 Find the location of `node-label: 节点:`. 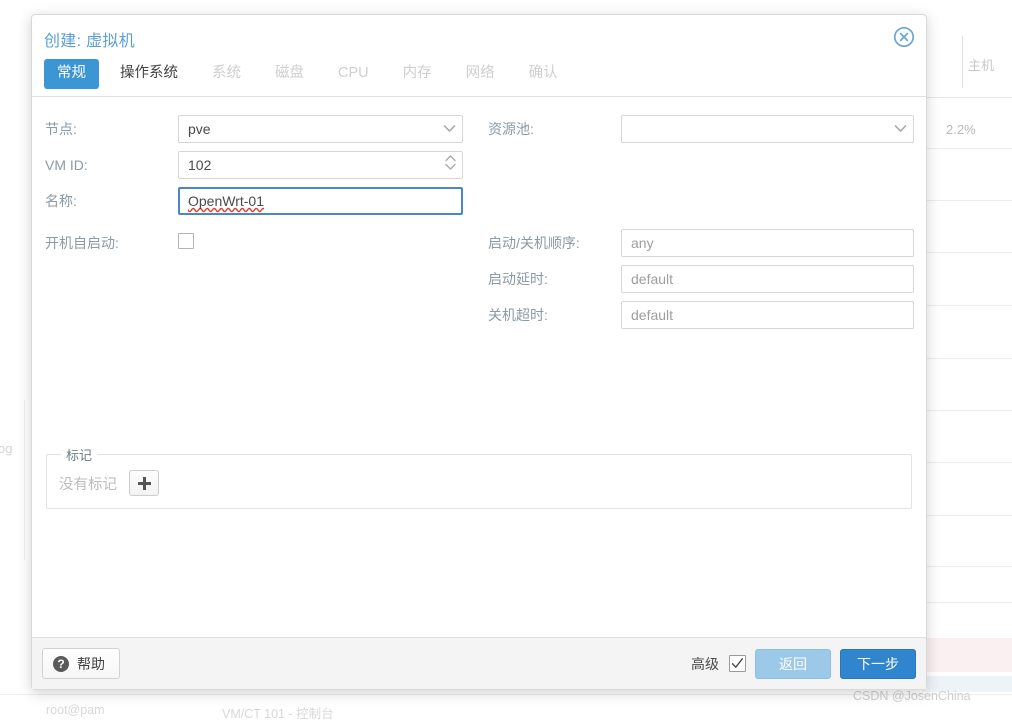

node-label: 节点: is located at coordinates (111, 129).